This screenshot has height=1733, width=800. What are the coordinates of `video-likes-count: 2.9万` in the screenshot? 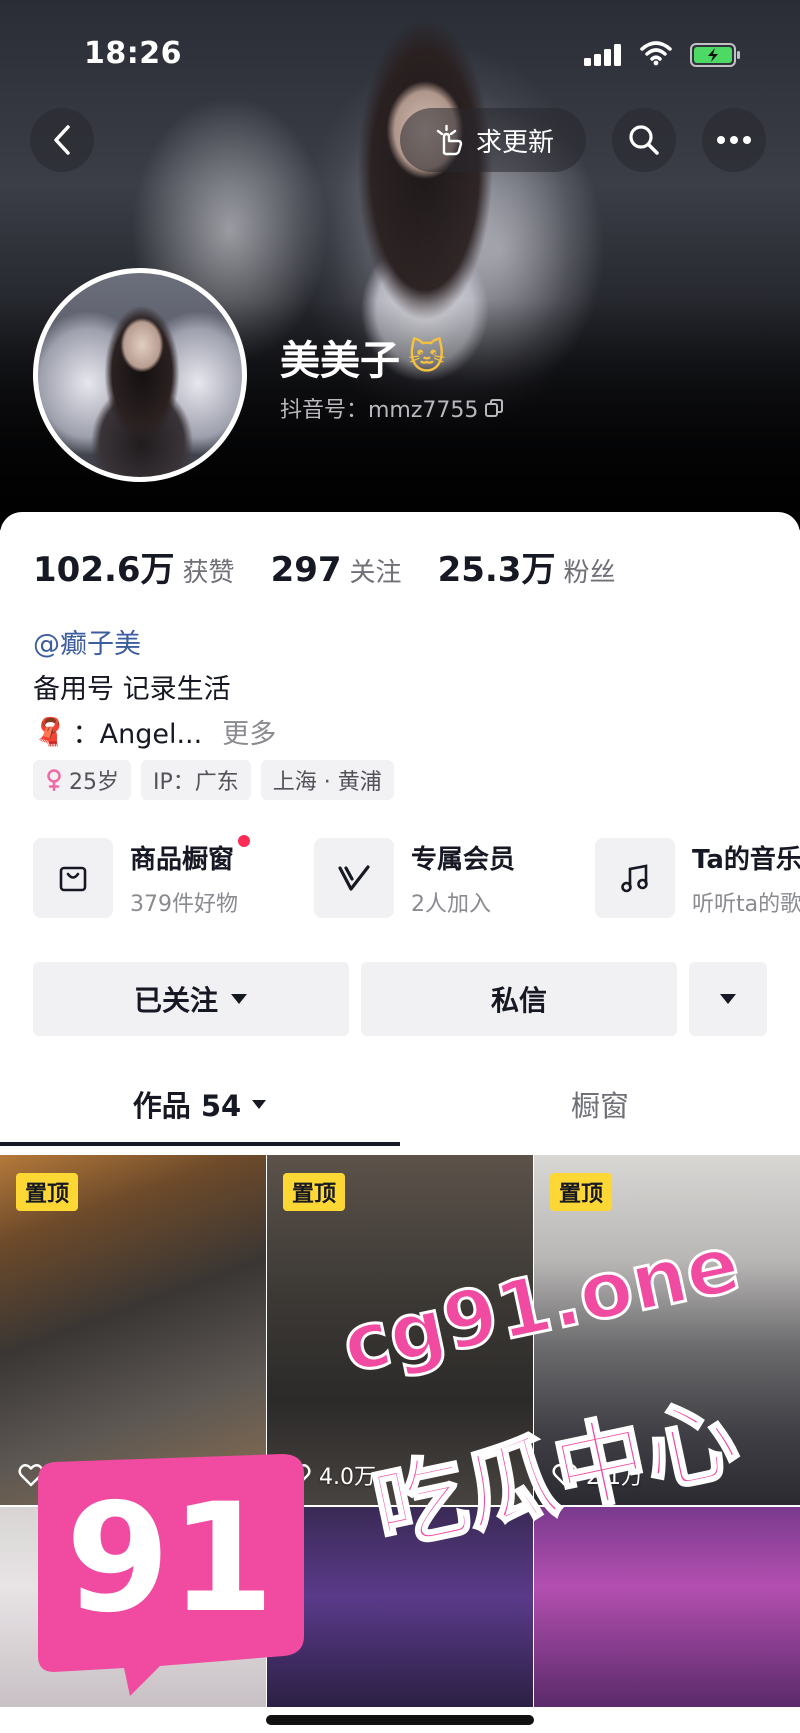 It's located at (80, 1477).